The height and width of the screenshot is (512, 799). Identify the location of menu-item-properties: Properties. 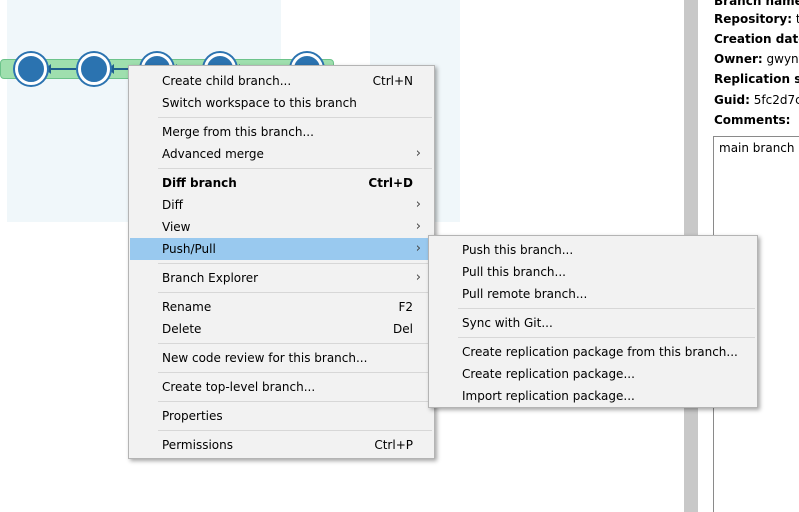
(281, 416).